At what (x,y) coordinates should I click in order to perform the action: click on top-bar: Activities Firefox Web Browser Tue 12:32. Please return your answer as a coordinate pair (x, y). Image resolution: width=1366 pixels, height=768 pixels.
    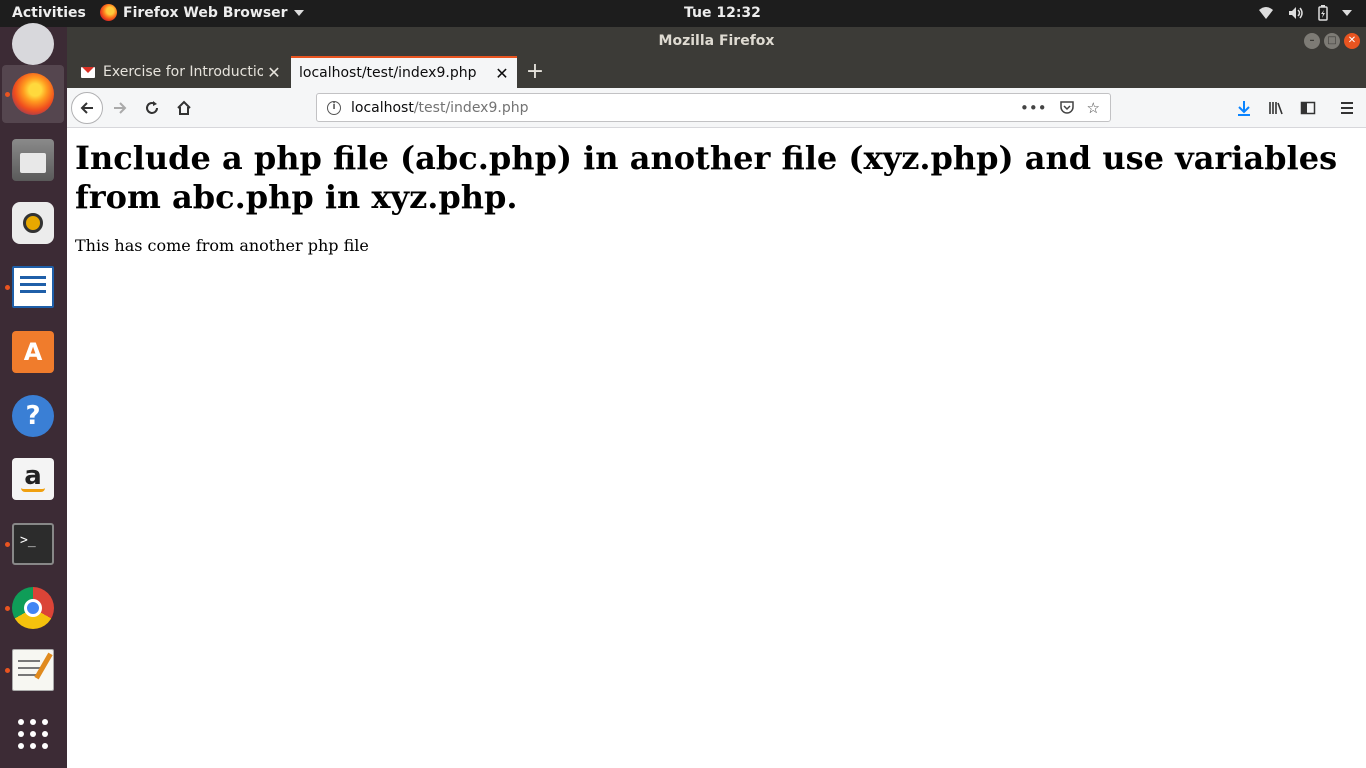
    Looking at the image, I should click on (683, 13).